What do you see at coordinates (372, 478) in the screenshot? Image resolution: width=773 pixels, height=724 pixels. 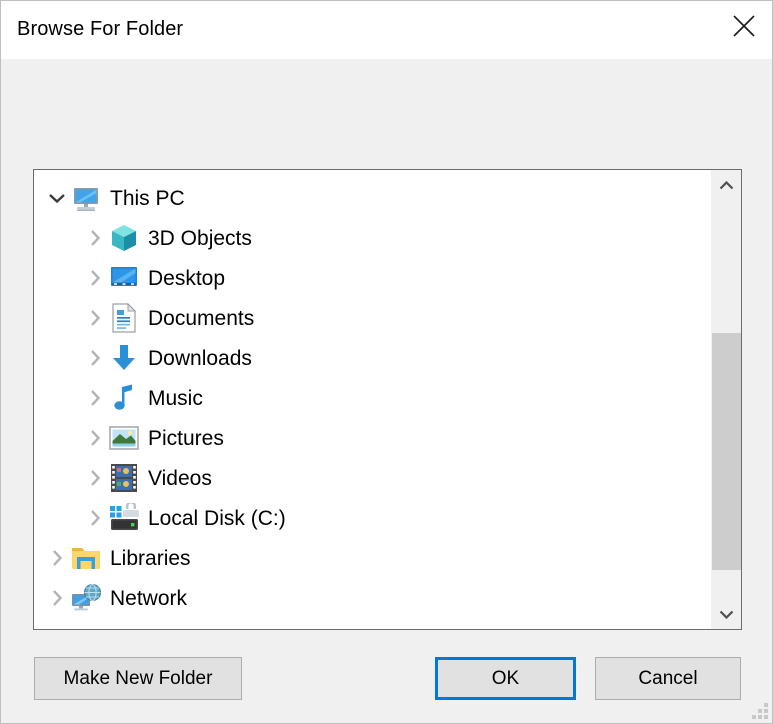 I see `tree-item-videos: Videos` at bounding box center [372, 478].